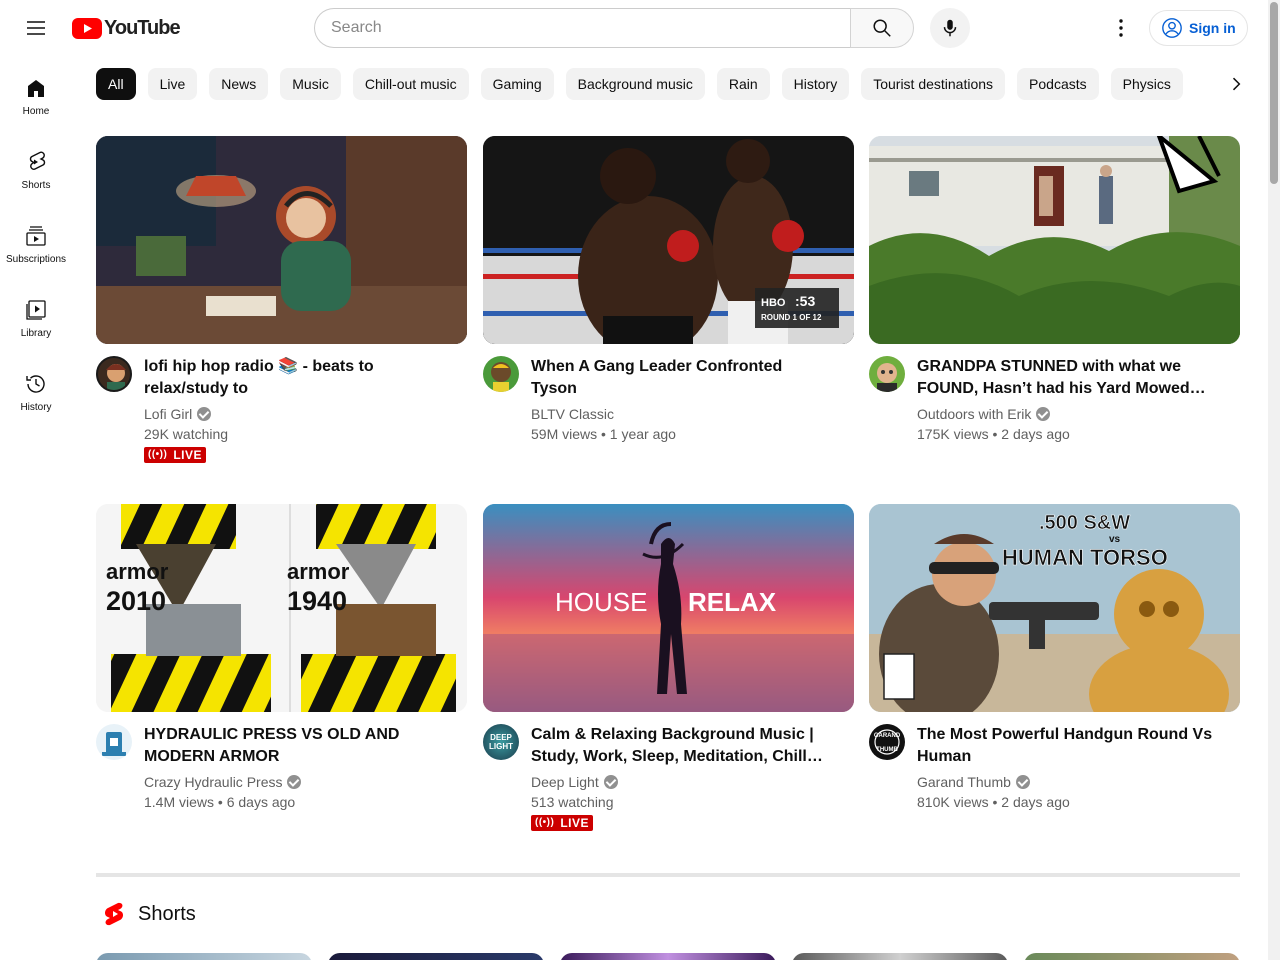 This screenshot has height=960, width=1280. Describe the element at coordinates (815, 84) in the screenshot. I see `chip-history: History` at that location.